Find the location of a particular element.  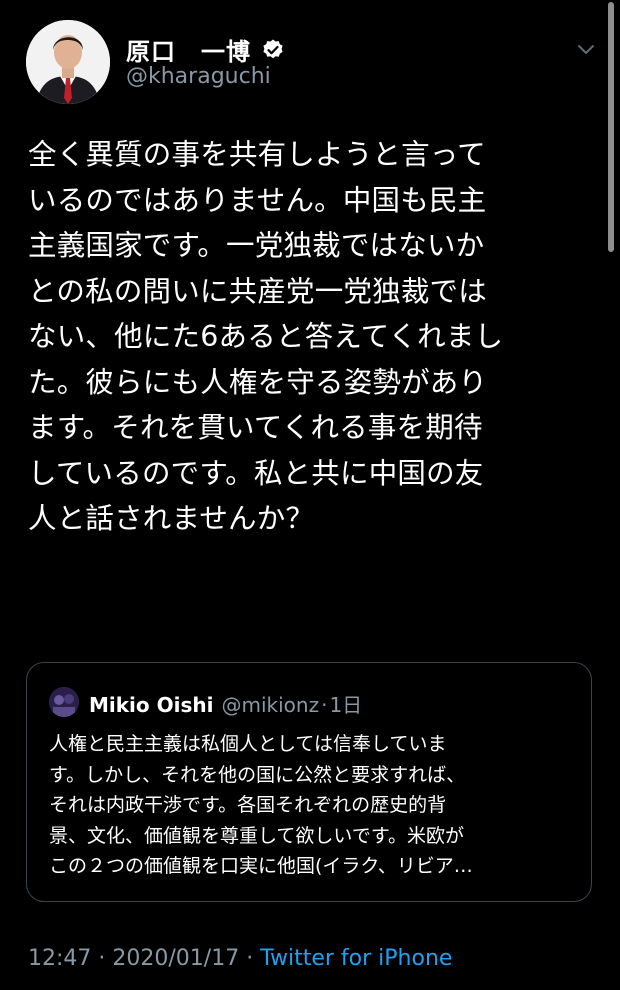

tweet-source-link: Twitter for iPhone is located at coordinates (356, 958).